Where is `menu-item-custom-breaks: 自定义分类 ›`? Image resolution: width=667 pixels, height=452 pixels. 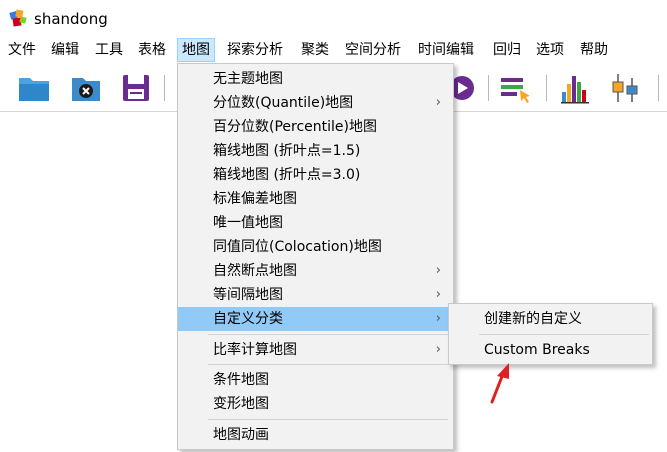
menu-item-custom-breaks: 自定义分类 › is located at coordinates (315, 319).